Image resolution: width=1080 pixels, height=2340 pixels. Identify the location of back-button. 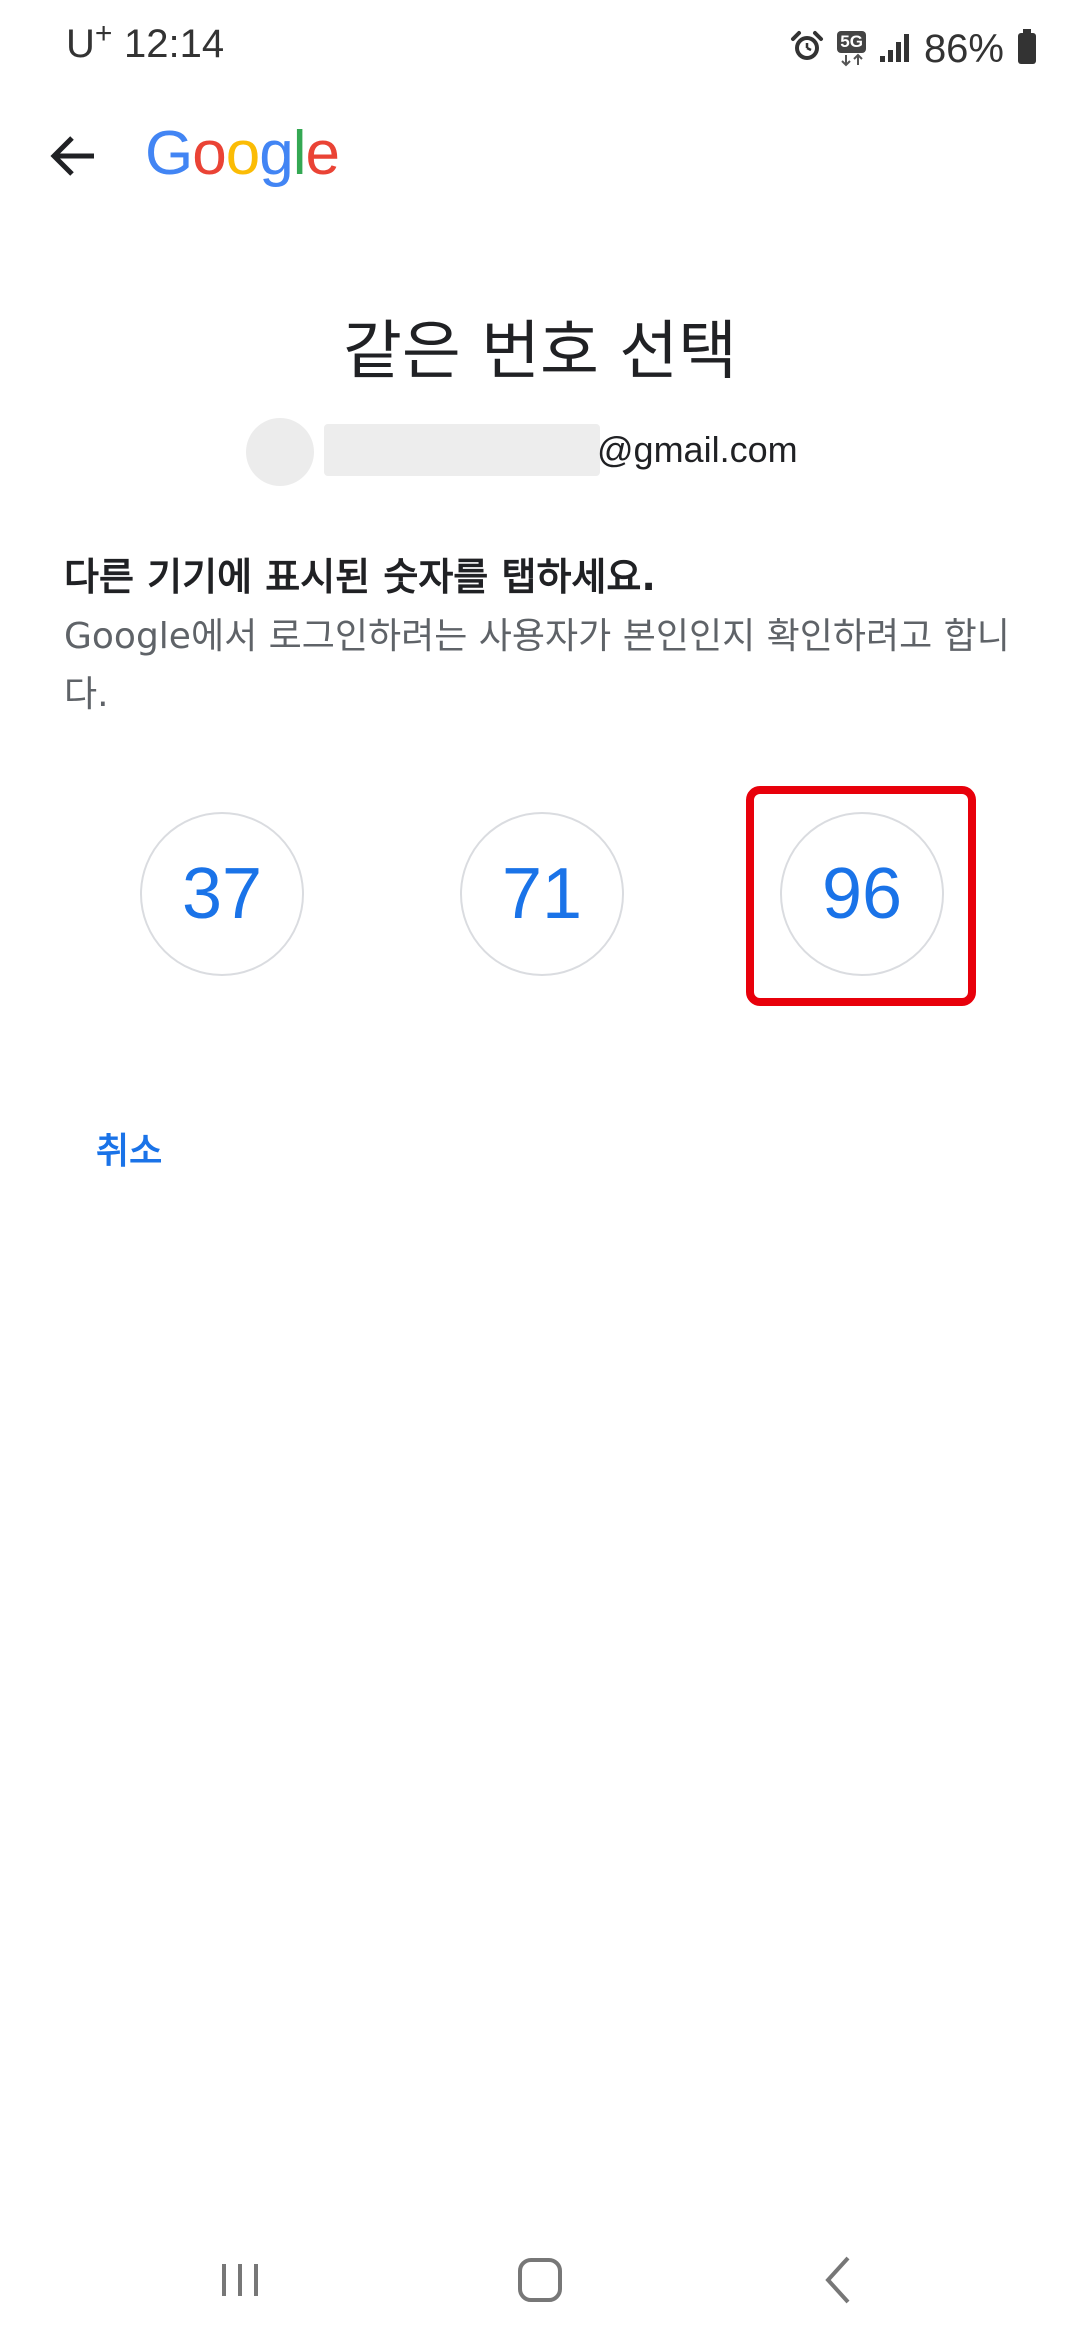
(74, 156).